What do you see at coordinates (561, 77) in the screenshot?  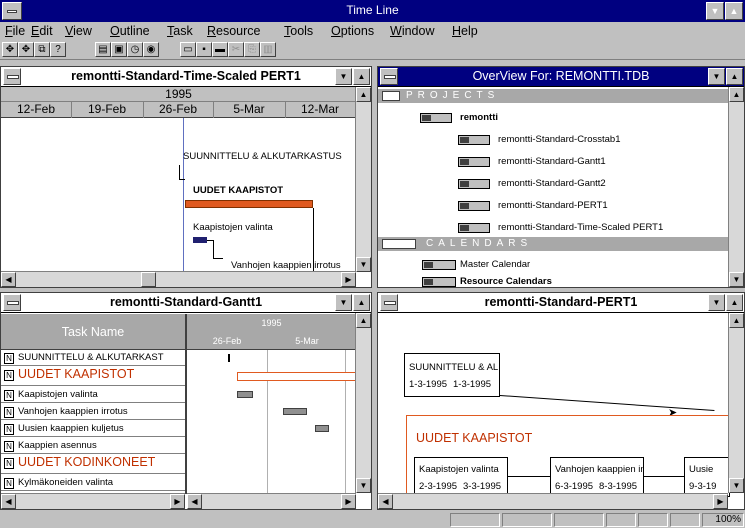 I see `overview-titlebar: OverView For: REMONTTI.TDB ▼ ▲` at bounding box center [561, 77].